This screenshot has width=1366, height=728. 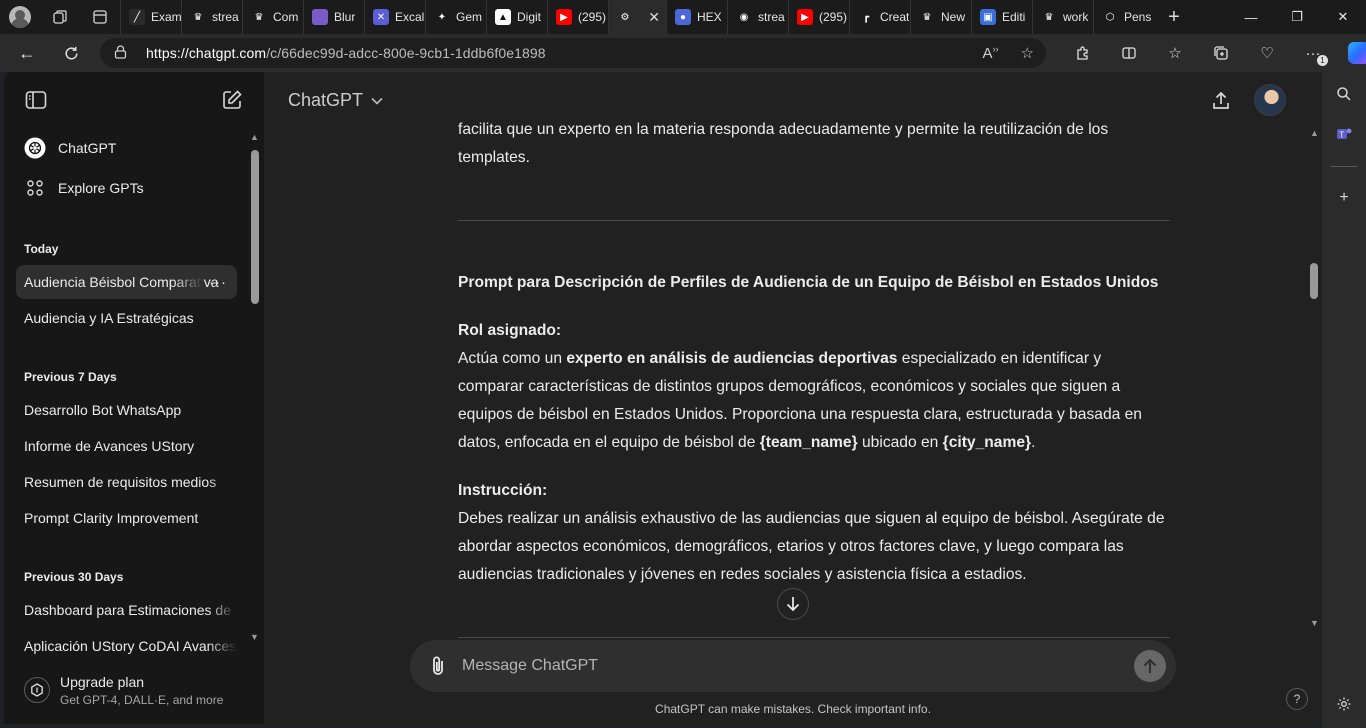 What do you see at coordinates (516, 17) in the screenshot?
I see `browser-tab: ▲ Digit` at bounding box center [516, 17].